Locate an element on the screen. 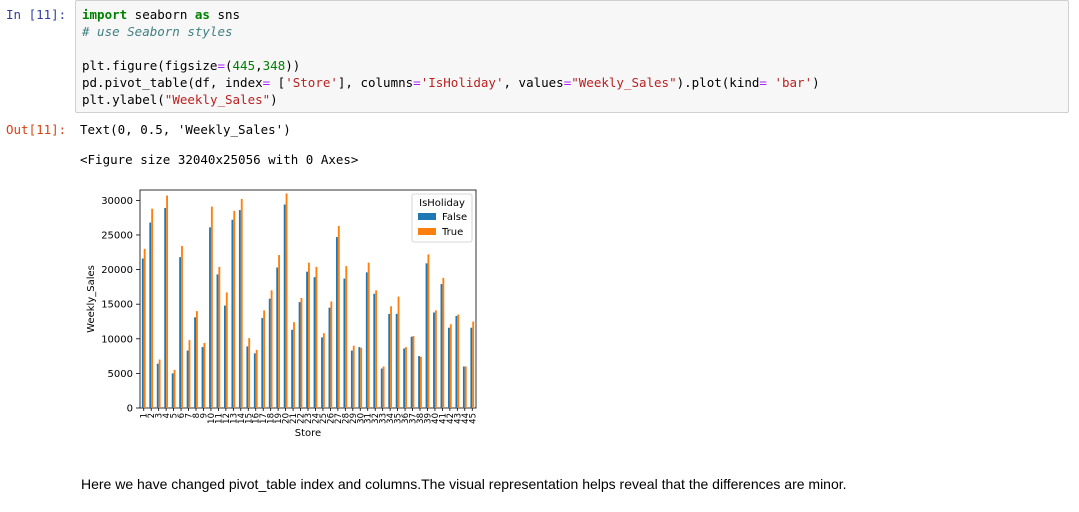  code-token: [ is located at coordinates (278, 82).